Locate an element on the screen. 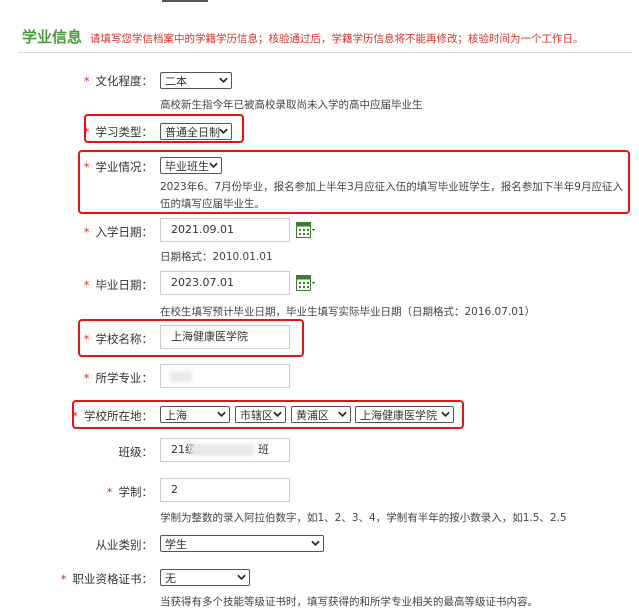 Image resolution: width=639 pixels, height=613 pixels. label-culture: * 文化程度： is located at coordinates (118, 81).